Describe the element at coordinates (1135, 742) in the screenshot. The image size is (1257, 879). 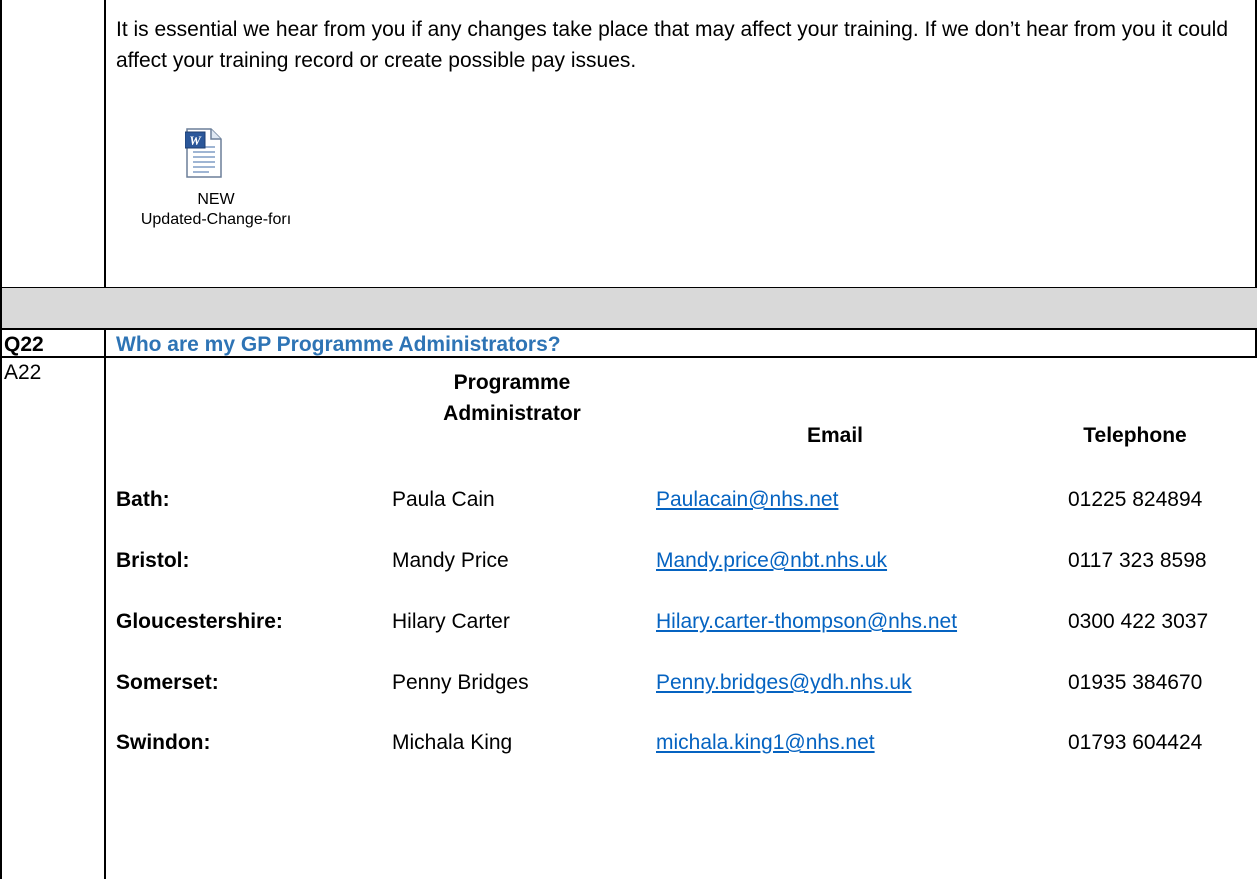
I see `telephone-number: 01793 604424` at that location.